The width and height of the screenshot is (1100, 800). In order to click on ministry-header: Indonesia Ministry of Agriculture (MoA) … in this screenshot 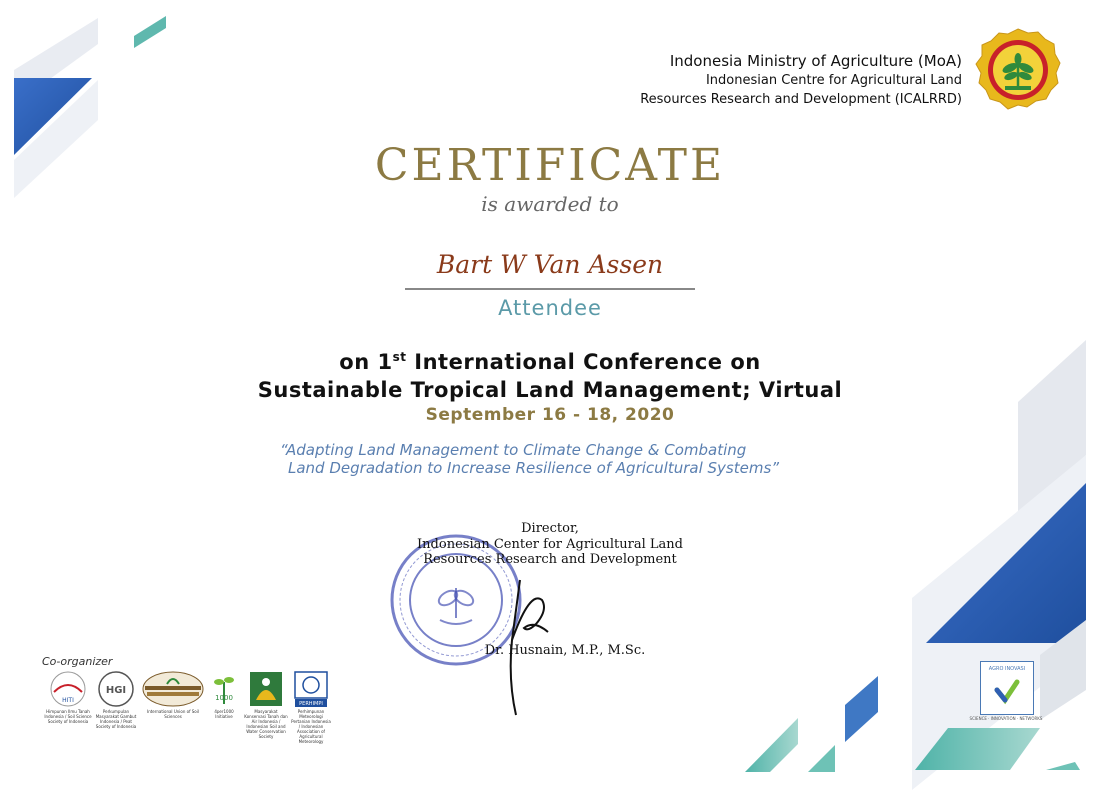, I will do `click(801, 80)`.